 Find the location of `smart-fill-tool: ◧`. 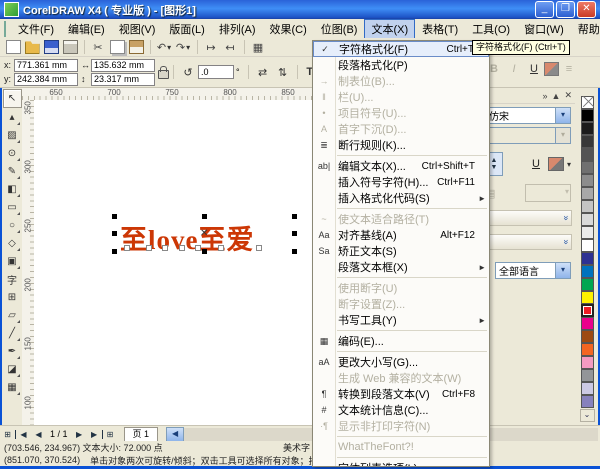

smart-fill-tool: ◧ is located at coordinates (12, 189).